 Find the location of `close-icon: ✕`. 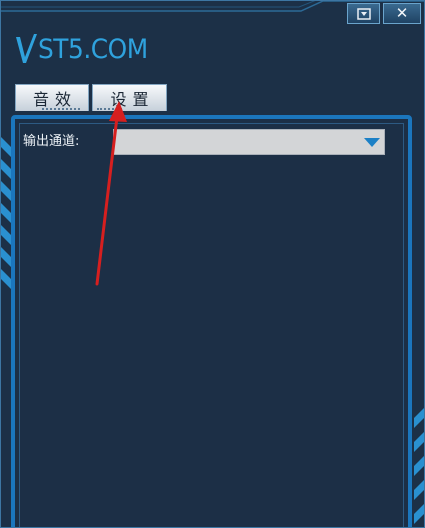

close-icon: ✕ is located at coordinates (402, 13).